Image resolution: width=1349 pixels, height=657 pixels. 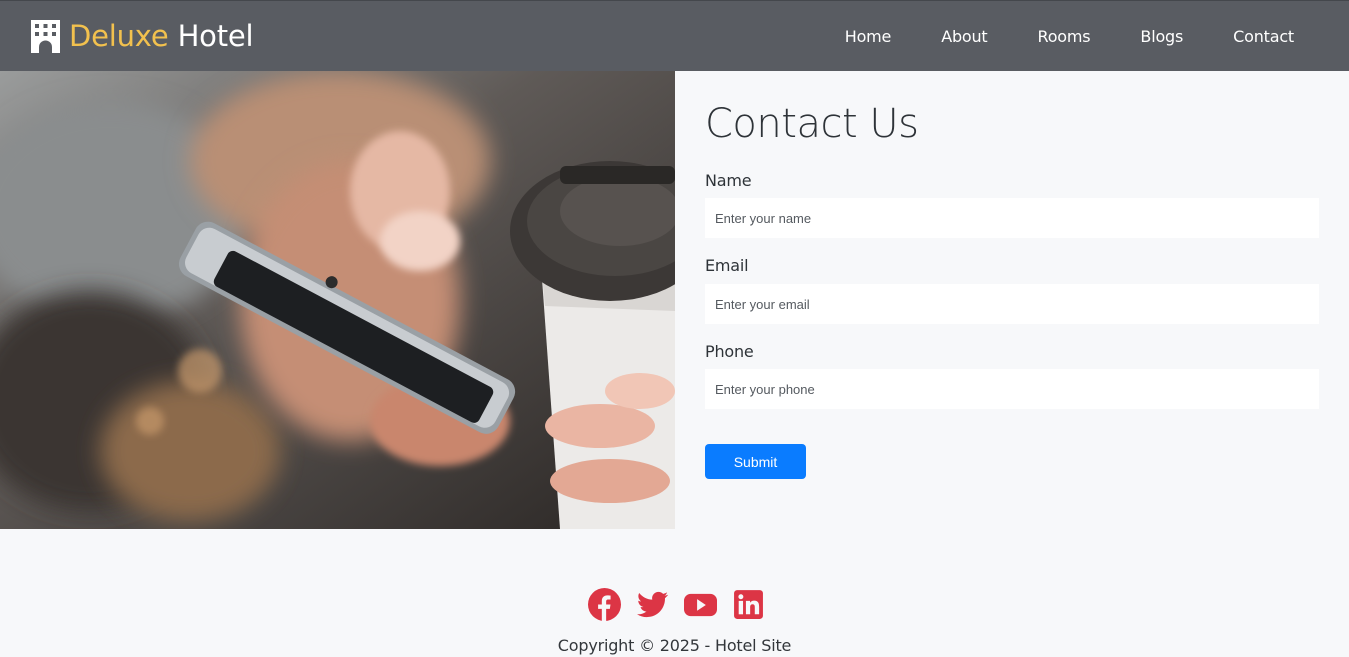 I want to click on name-label: Name, so click(x=728, y=180).